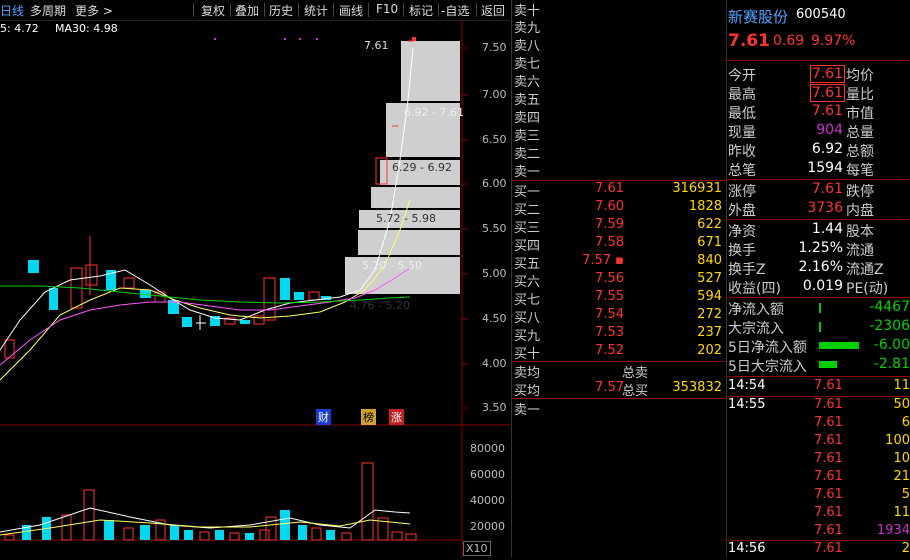 Image resolution: width=910 pixels, height=560 pixels. What do you see at coordinates (801, 93) in the screenshot?
I see `stat-row: 最高 7.61 量比` at bounding box center [801, 93].